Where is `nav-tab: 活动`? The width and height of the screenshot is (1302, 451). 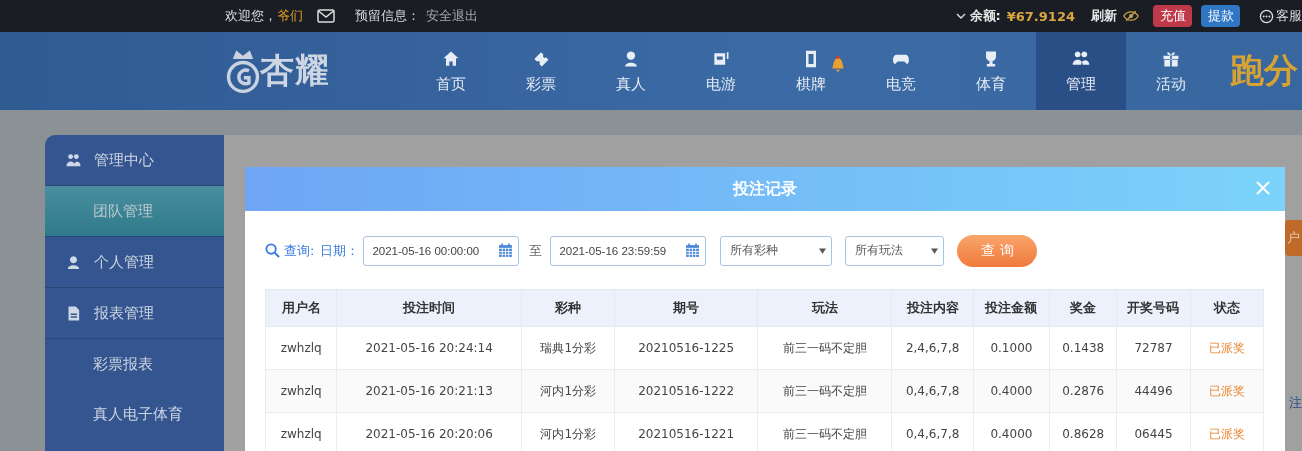
nav-tab: 活动 is located at coordinates (1171, 71).